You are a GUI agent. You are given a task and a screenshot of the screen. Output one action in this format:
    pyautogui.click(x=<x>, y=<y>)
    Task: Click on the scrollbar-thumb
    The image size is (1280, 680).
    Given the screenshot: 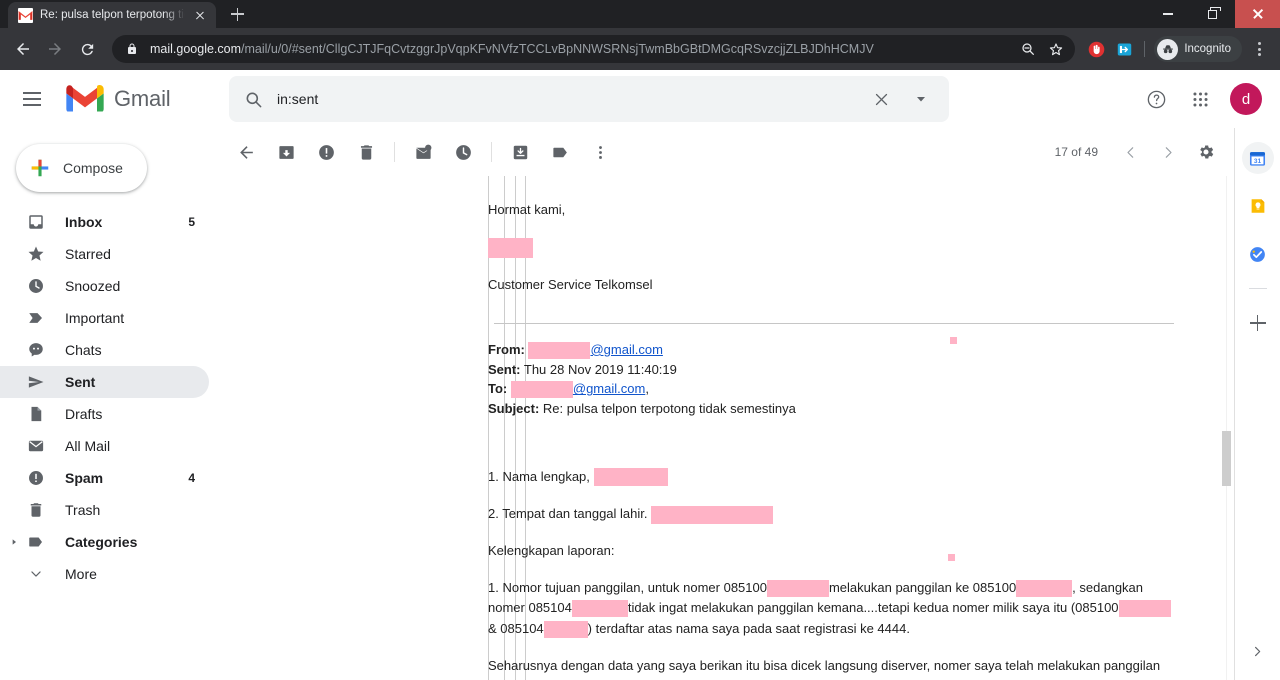 What is the action you would take?
    pyautogui.click(x=1226, y=458)
    